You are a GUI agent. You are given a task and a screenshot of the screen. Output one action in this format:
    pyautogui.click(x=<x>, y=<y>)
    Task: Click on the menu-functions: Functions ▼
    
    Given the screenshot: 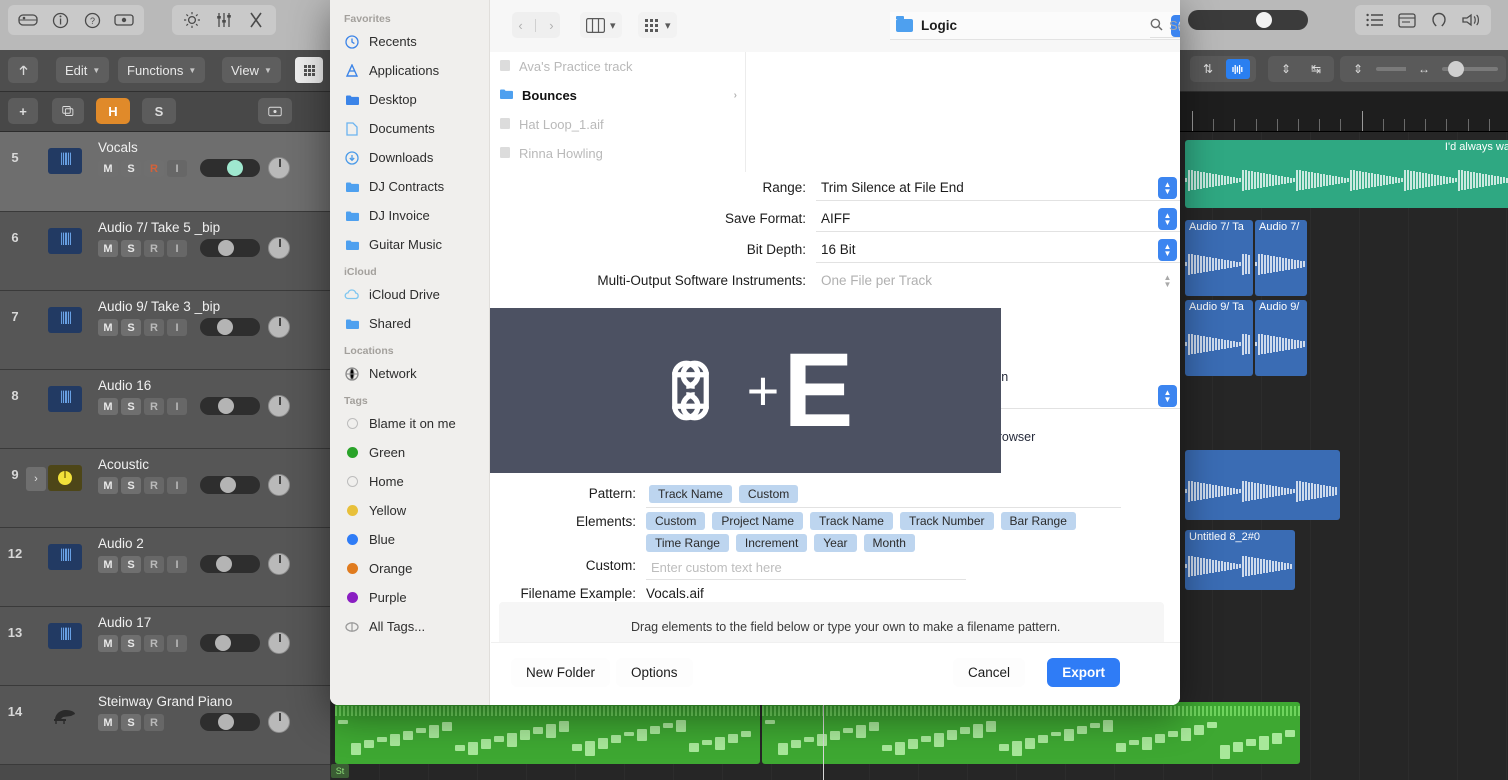 What is the action you would take?
    pyautogui.click(x=162, y=70)
    